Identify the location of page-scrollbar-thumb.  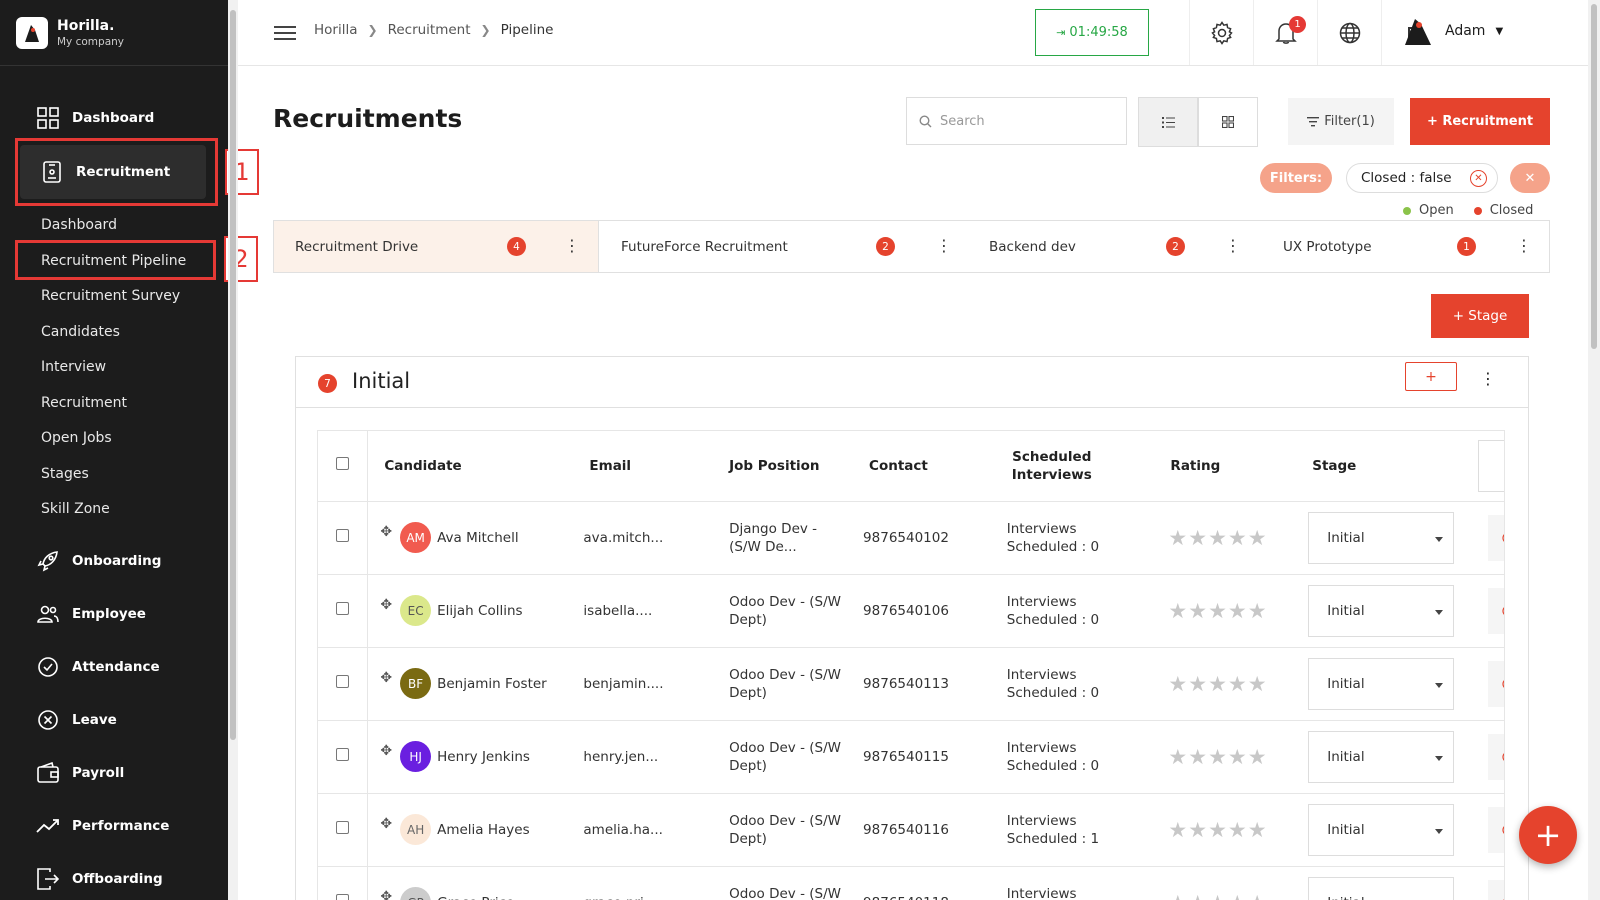
(1594, 176).